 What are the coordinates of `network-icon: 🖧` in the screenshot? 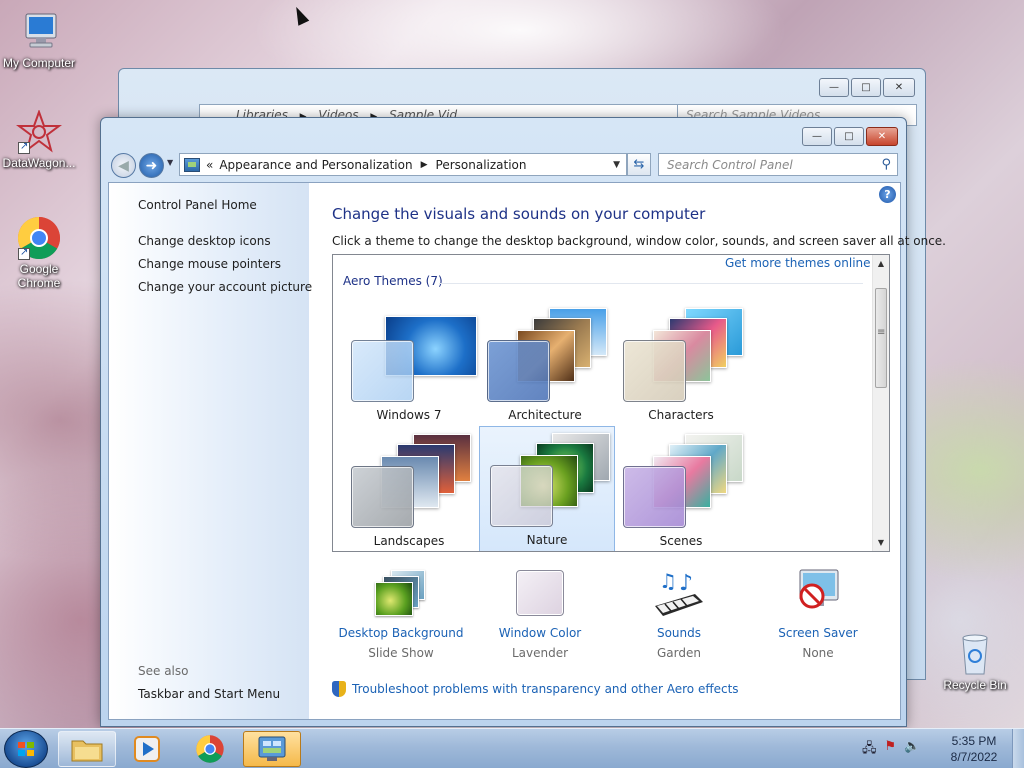 It's located at (869, 750).